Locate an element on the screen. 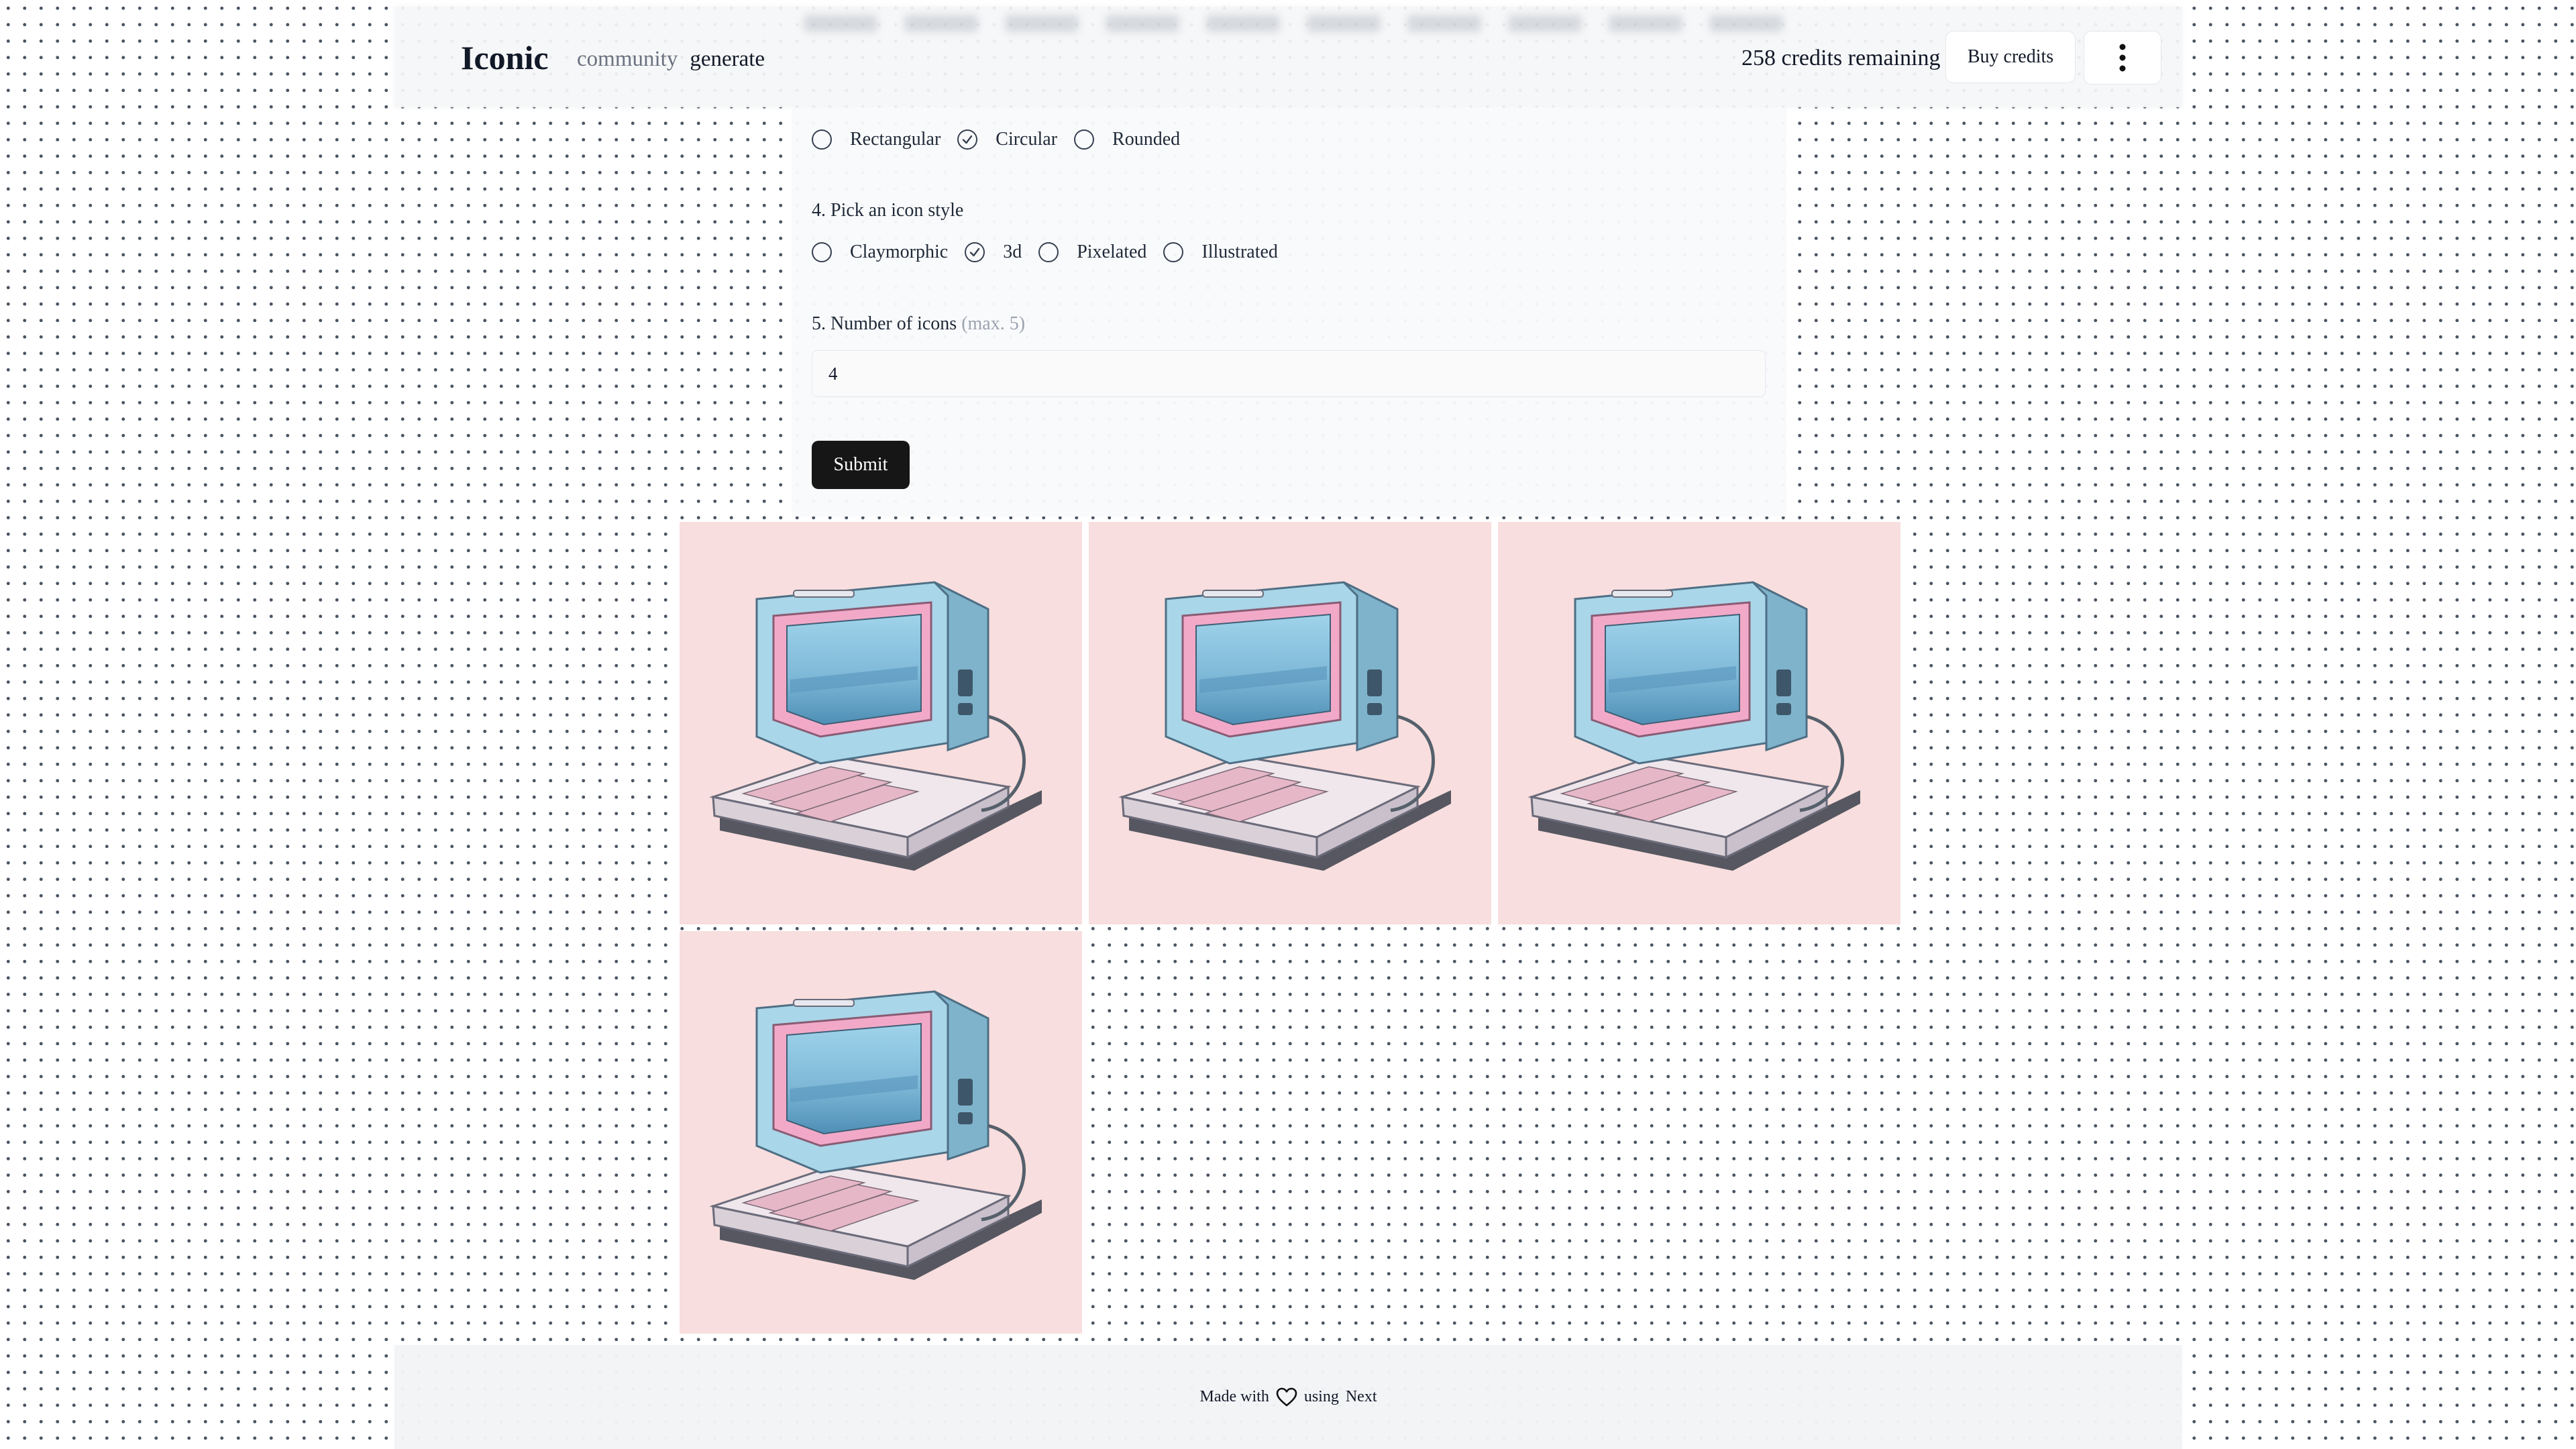 The height and width of the screenshot is (1449, 2576). credits-remaining: 258 credits remaining is located at coordinates (1841, 58).